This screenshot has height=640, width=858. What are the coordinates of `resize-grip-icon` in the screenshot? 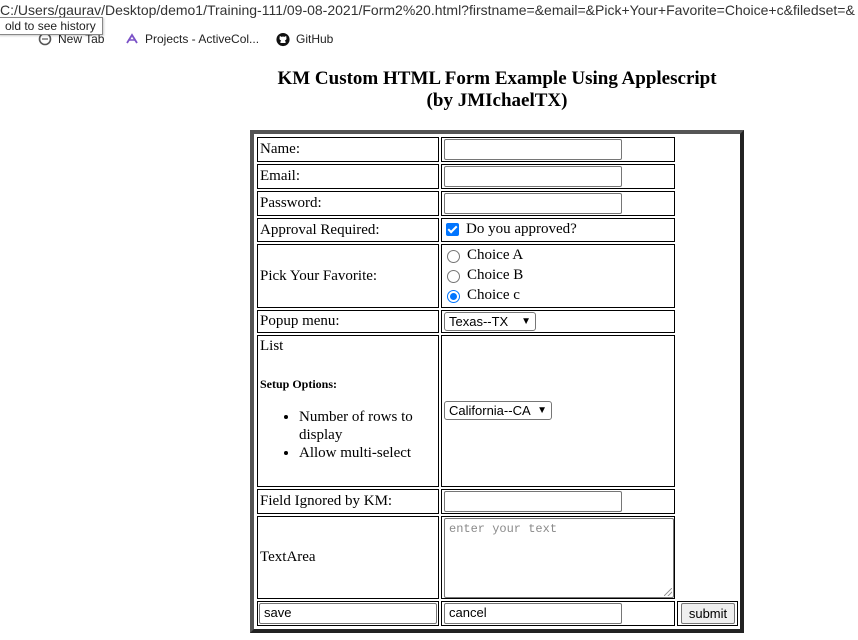 It's located at (668, 592).